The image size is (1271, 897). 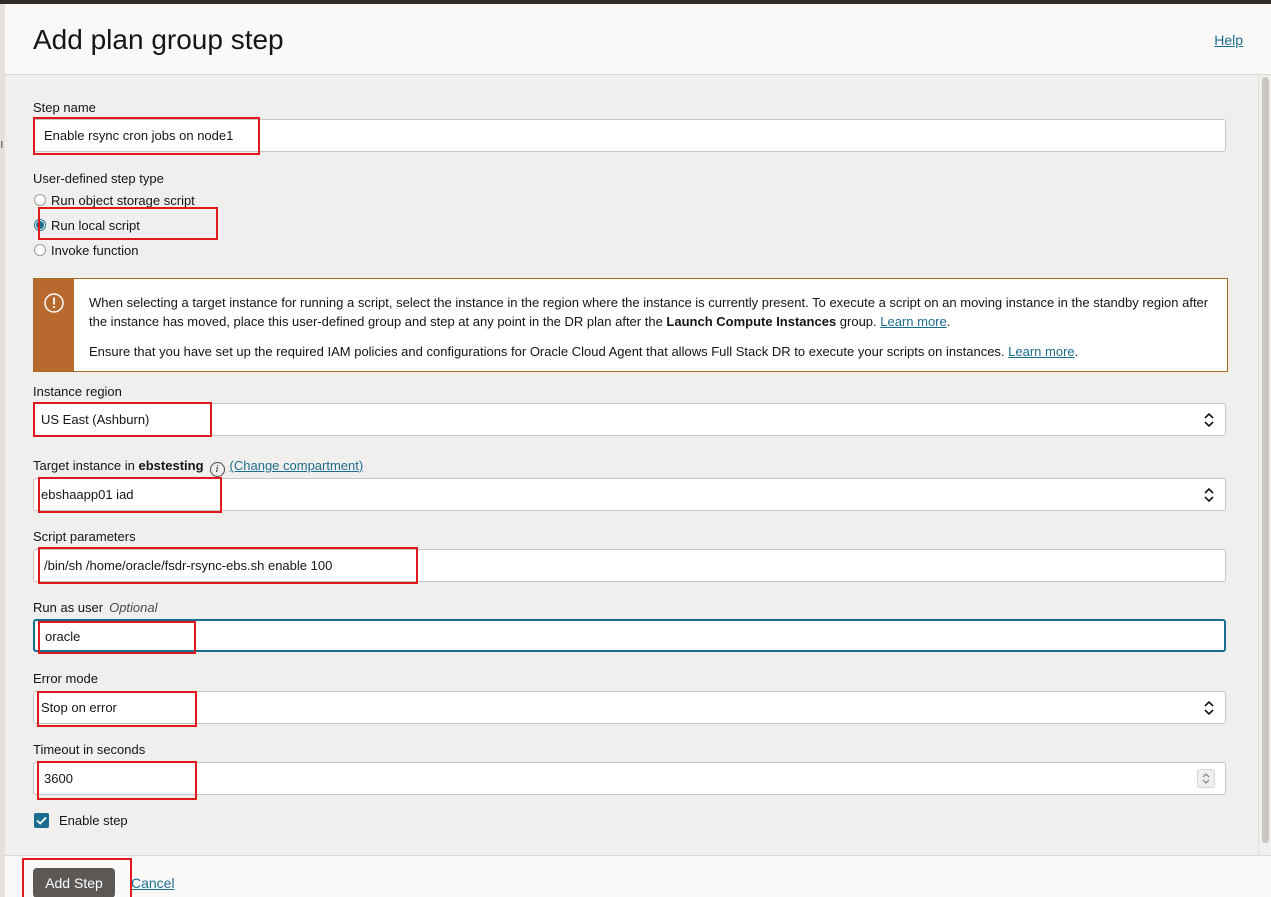 What do you see at coordinates (2, 143) in the screenshot?
I see `background-edge-glyph: ı` at bounding box center [2, 143].